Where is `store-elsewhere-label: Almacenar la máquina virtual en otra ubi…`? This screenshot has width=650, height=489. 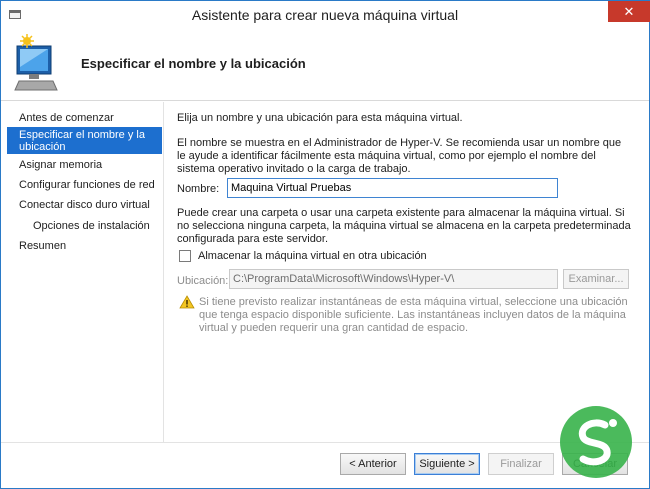
store-elsewhere-label: Almacenar la máquina virtual en otra ubi… is located at coordinates (312, 256).